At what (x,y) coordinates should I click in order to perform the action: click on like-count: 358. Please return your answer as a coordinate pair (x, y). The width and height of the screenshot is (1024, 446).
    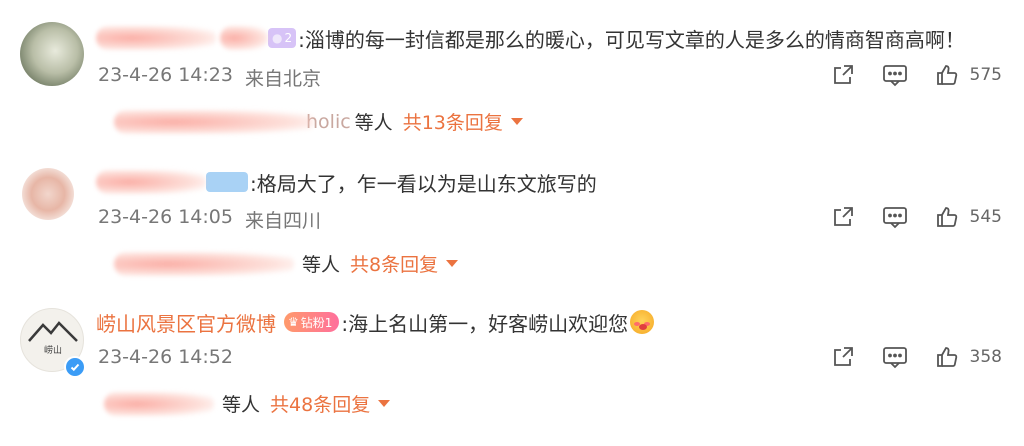
    Looking at the image, I should click on (985, 357).